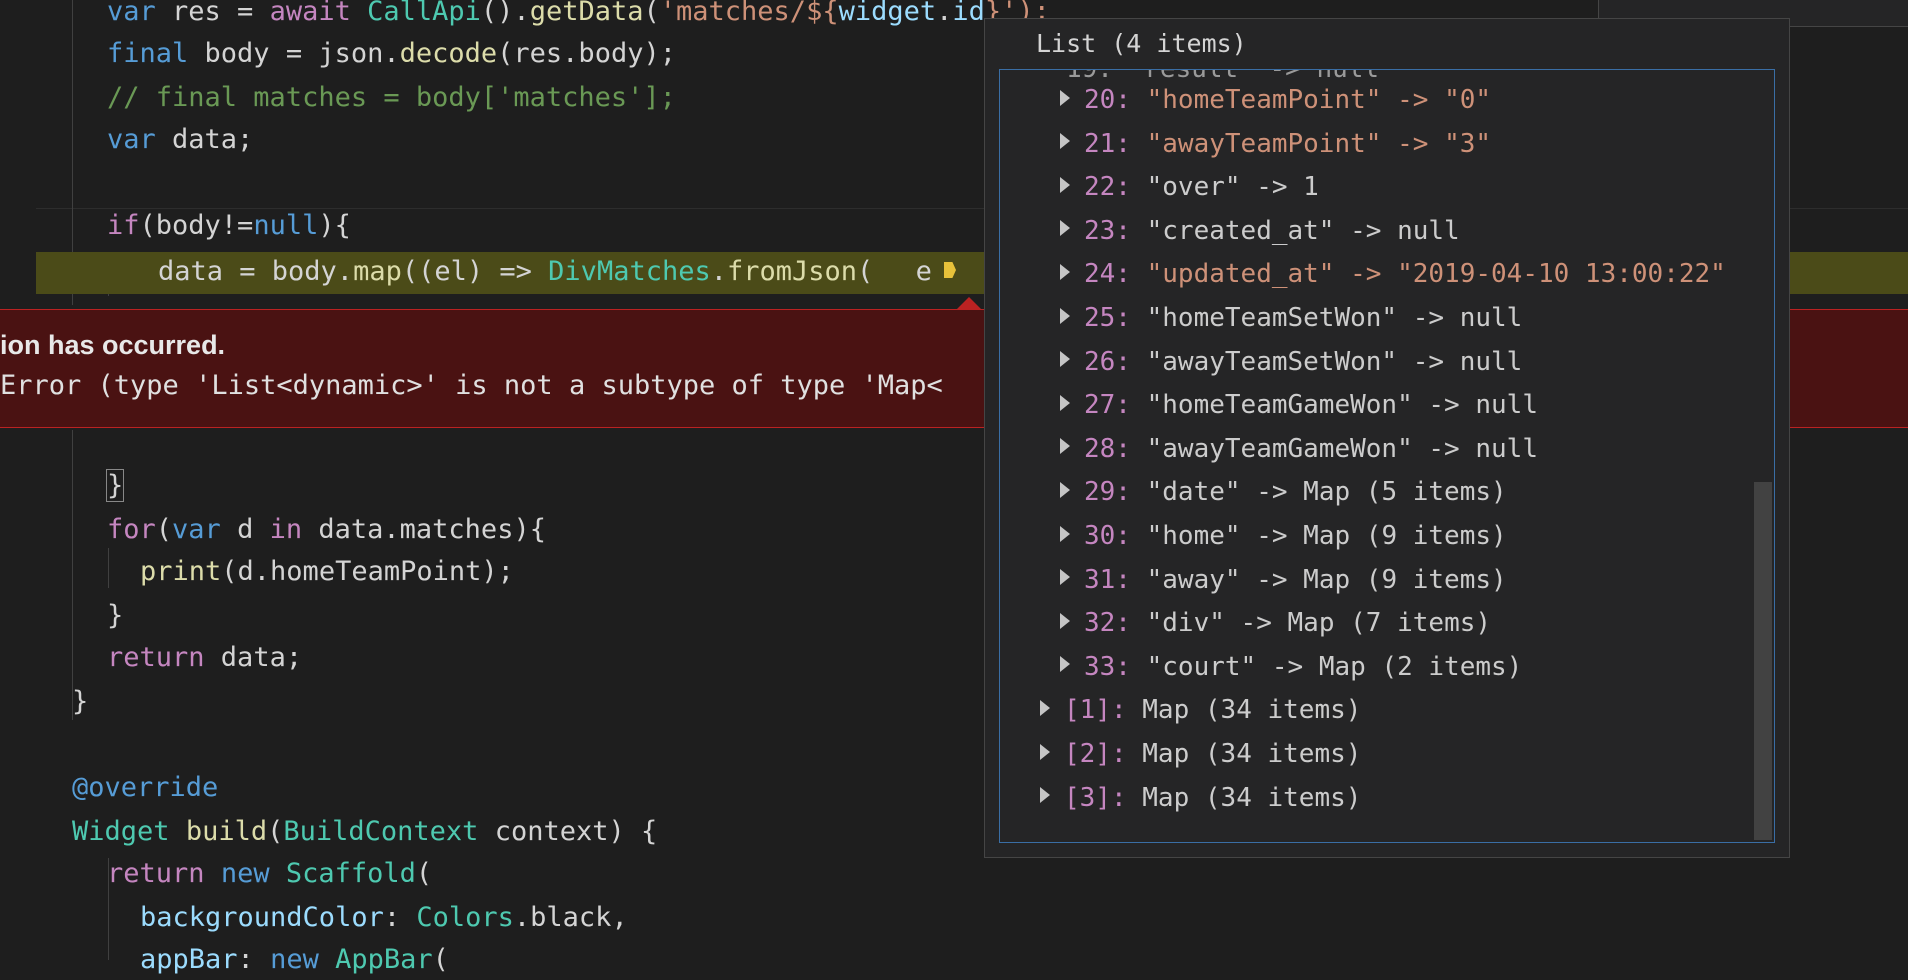 This screenshot has height=980, width=1908. What do you see at coordinates (1506, 405) in the screenshot?
I see `tree-row-value: null` at bounding box center [1506, 405].